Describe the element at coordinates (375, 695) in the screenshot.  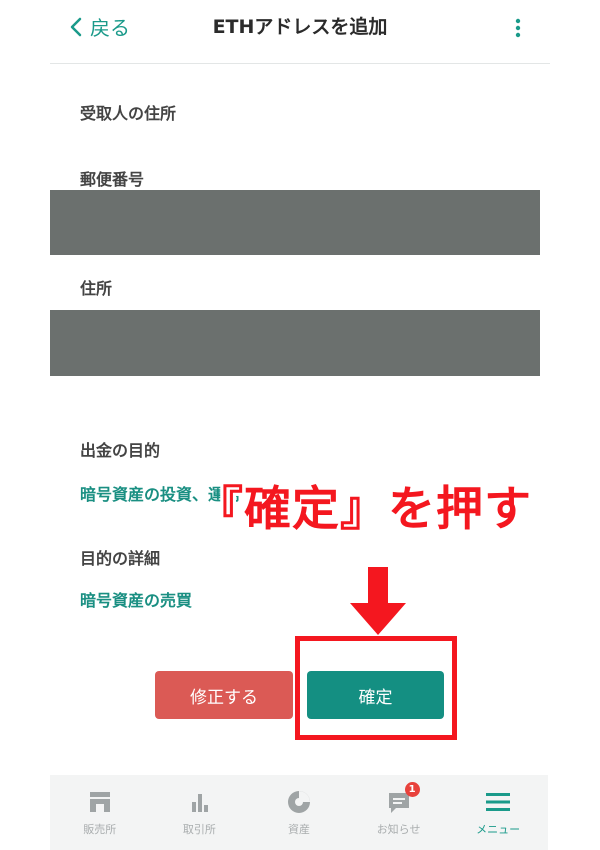
I see `confirm-button: 確定` at that location.